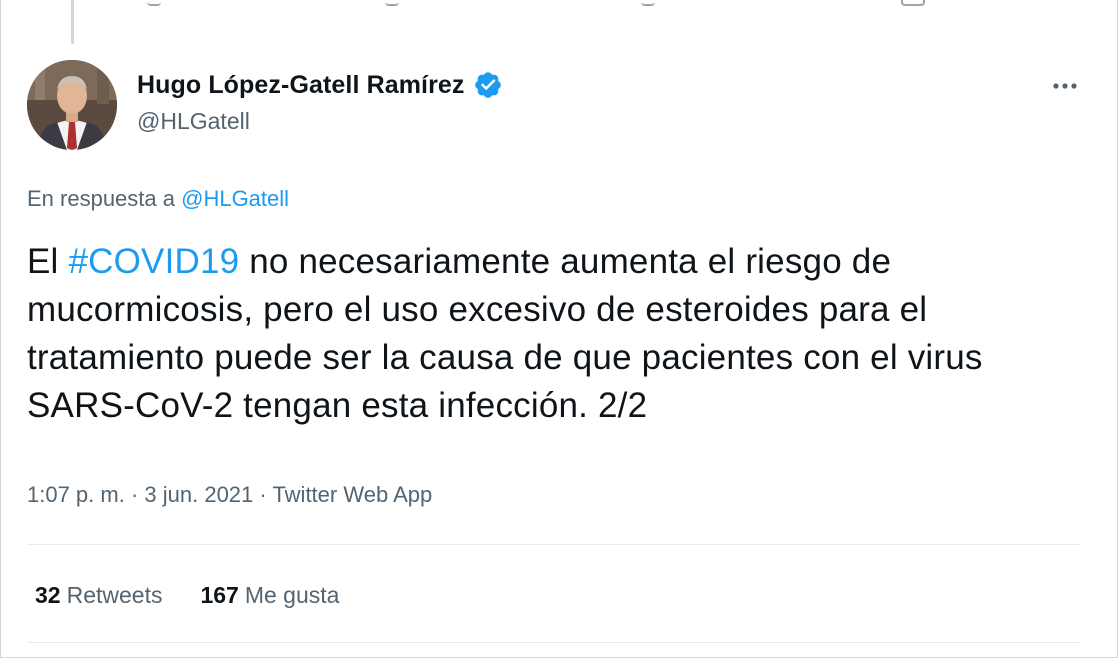 Image resolution: width=1120 pixels, height=660 pixels. I want to click on more-options-button, so click(1065, 86).